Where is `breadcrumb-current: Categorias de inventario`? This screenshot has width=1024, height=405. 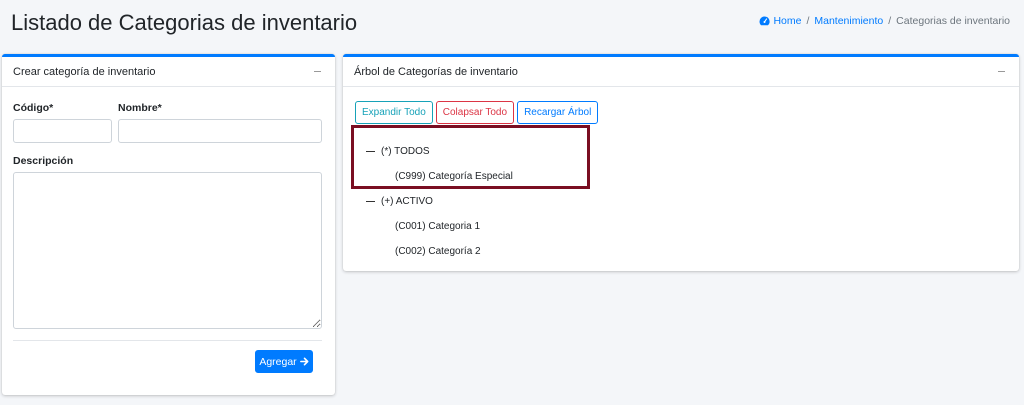 breadcrumb-current: Categorias de inventario is located at coordinates (953, 21).